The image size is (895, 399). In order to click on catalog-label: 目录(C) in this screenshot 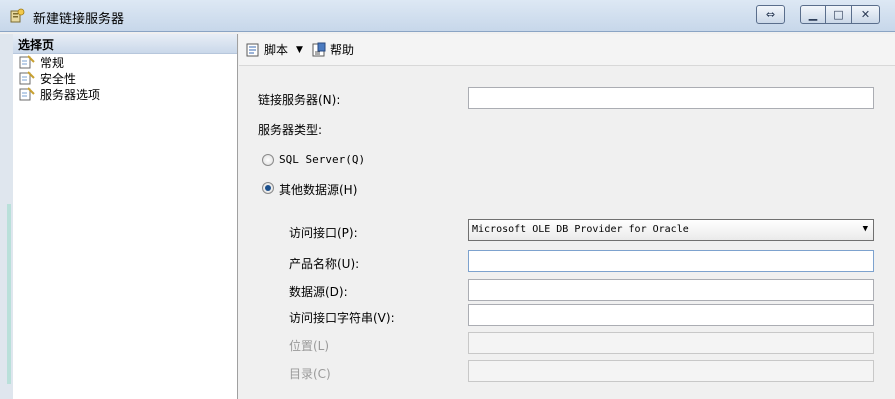, I will do `click(310, 374)`.